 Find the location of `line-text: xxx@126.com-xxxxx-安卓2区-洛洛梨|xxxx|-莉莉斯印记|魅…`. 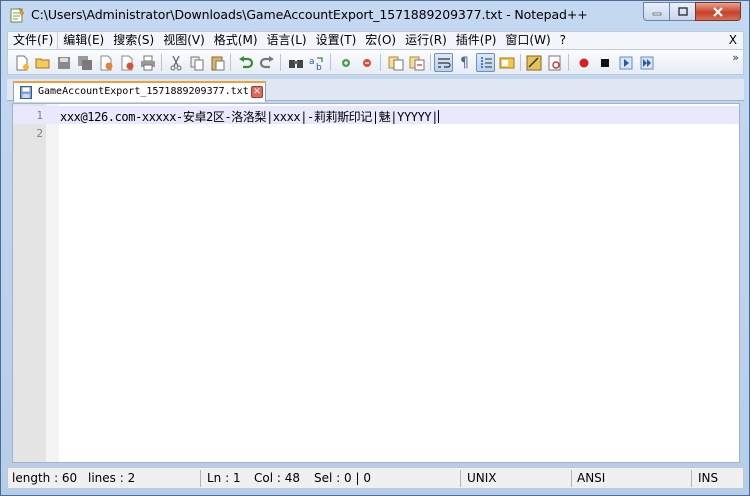

line-text: xxx@126.com-xxxxx-安卓2区-洛洛梨|xxxx|-莉莉斯印记|魅… is located at coordinates (250, 116).